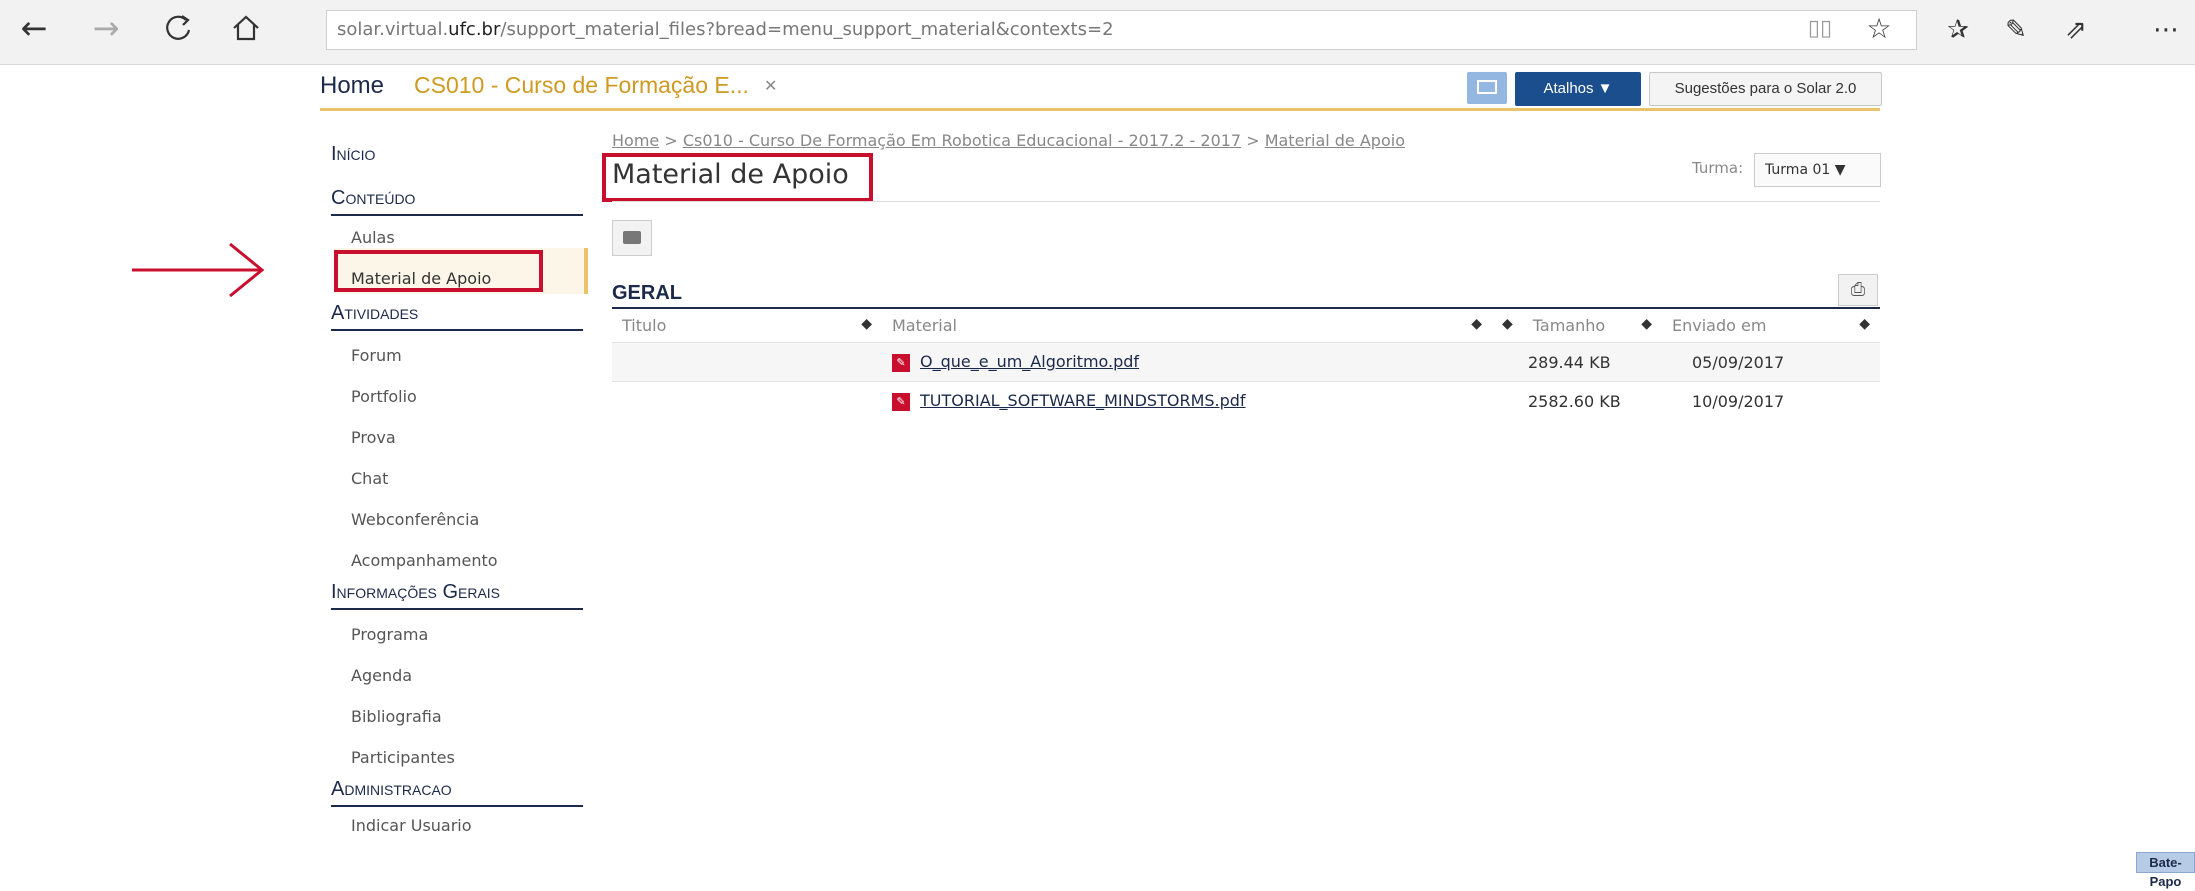 This screenshot has width=2195, height=891. Describe the element at coordinates (106, 28) in the screenshot. I see `forward-icon: →` at that location.